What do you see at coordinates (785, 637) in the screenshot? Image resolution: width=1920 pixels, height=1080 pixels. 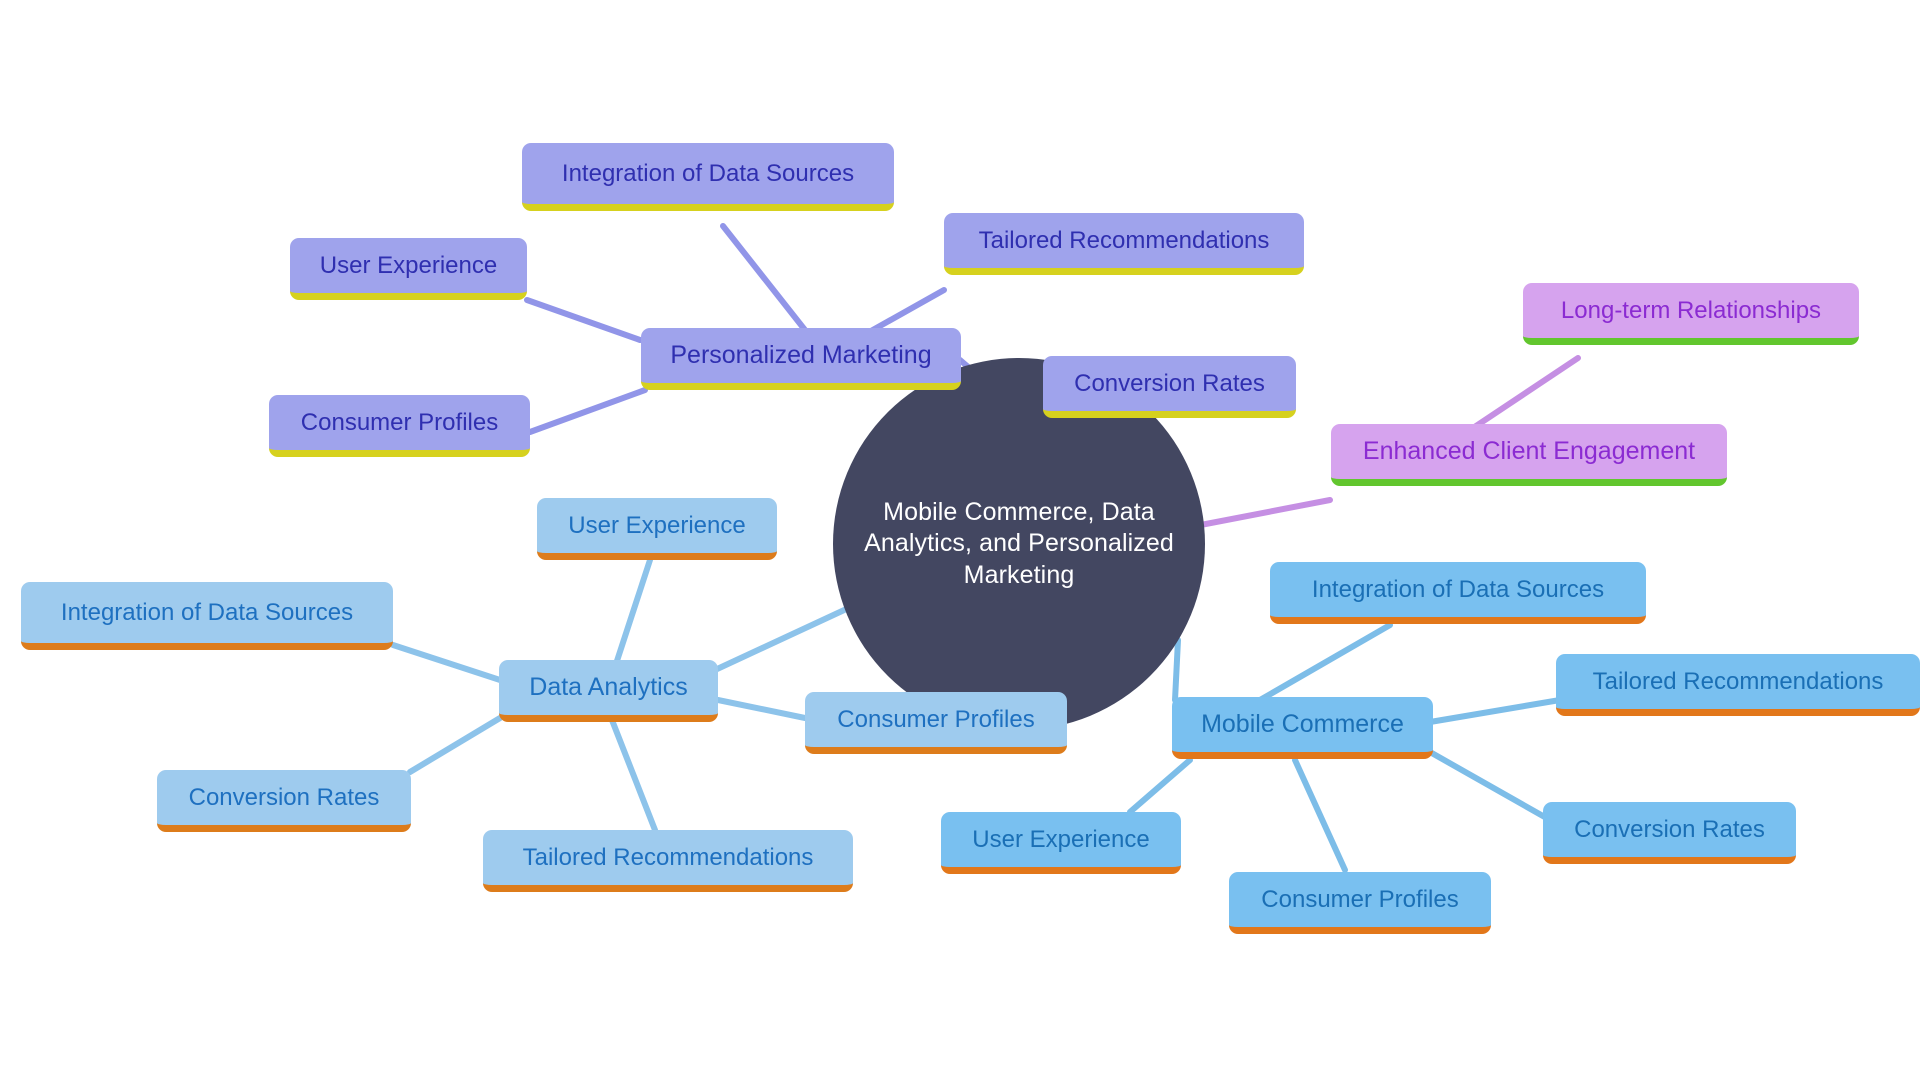 I see `edge-da-hub-to-central` at bounding box center [785, 637].